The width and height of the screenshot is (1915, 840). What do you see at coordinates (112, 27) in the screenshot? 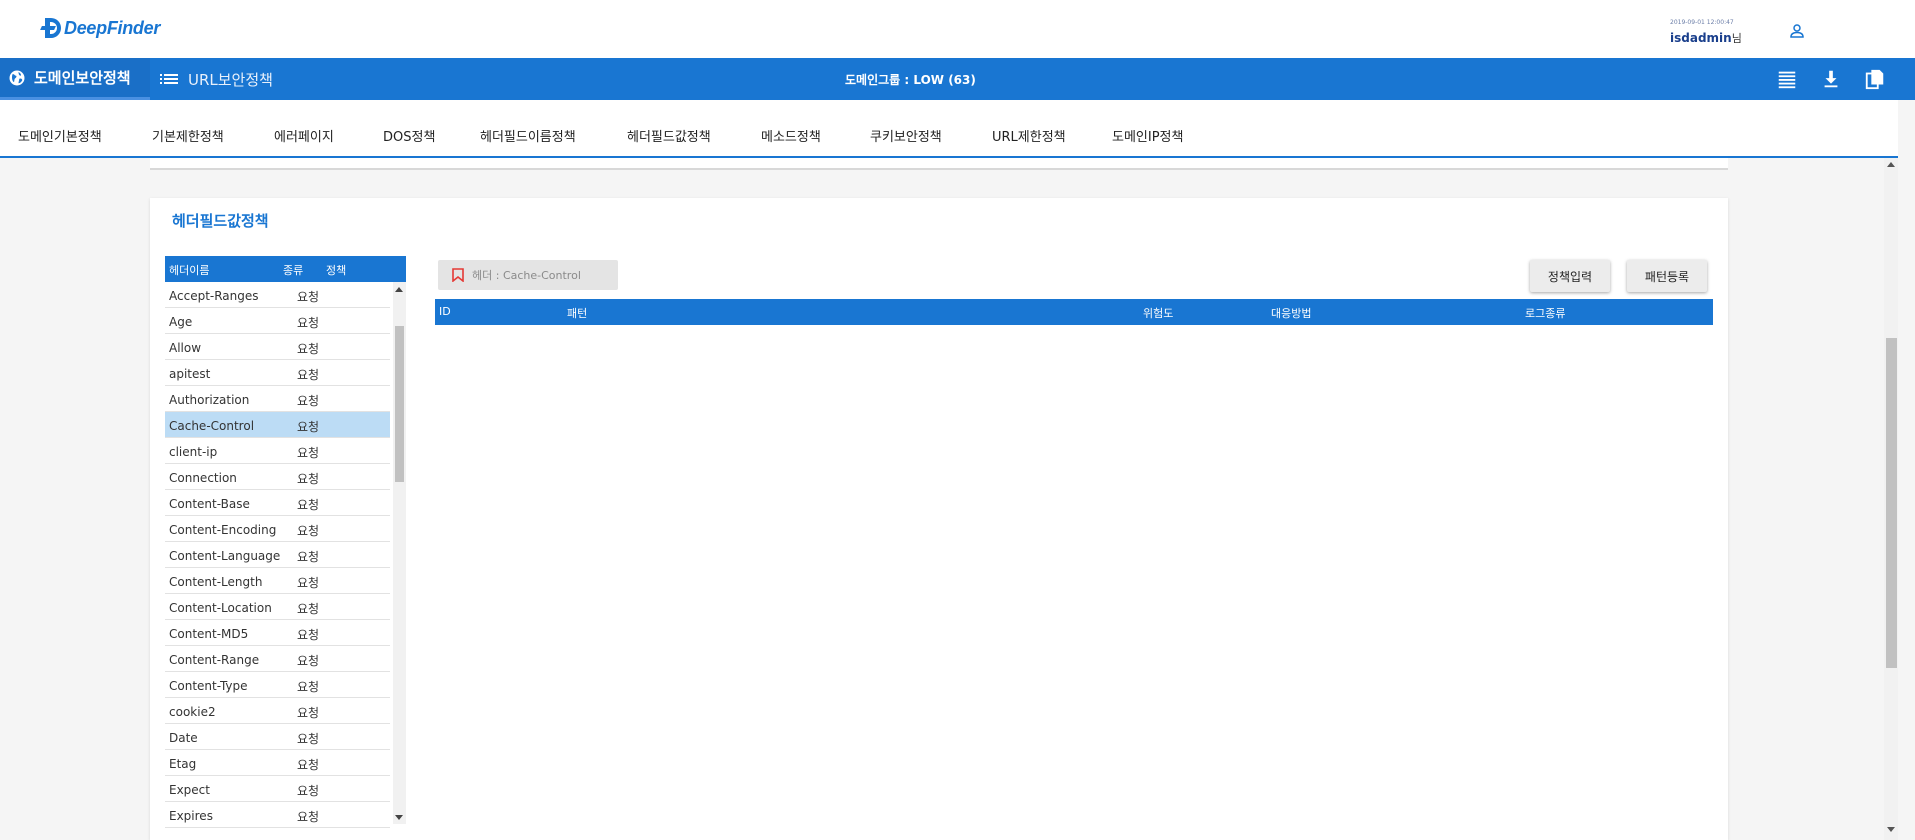
I see `logo-text: DeepFinder` at bounding box center [112, 27].